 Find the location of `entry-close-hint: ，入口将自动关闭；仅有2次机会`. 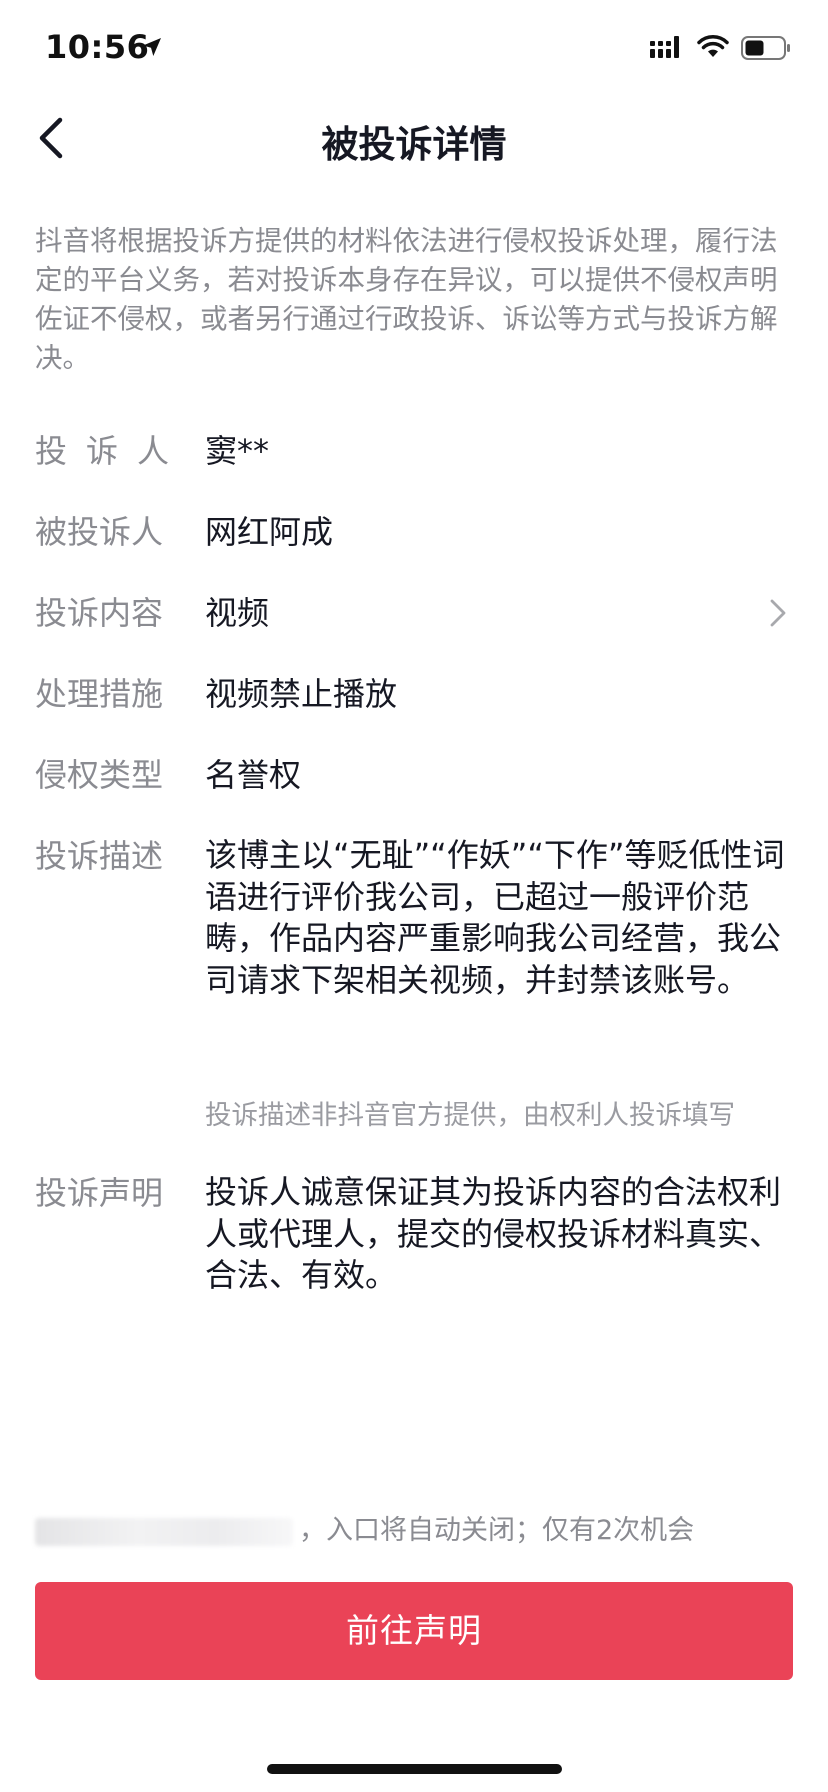

entry-close-hint: ，入口将自动关闭；仅有2次机会 is located at coordinates (364, 1527).